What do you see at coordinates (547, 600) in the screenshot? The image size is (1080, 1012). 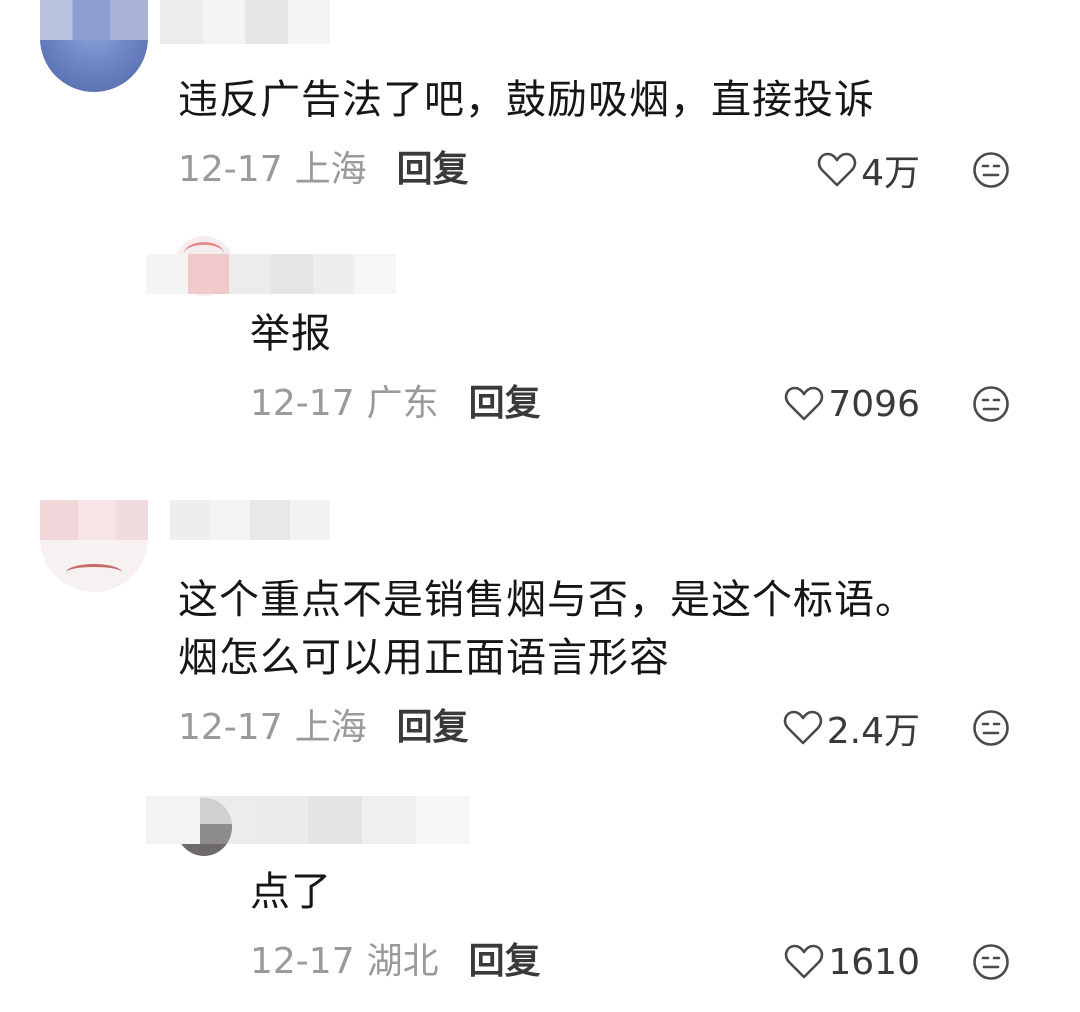 I see `comment-text-line-1: 这个重点不是销售烟与否，是这个标语。` at bounding box center [547, 600].